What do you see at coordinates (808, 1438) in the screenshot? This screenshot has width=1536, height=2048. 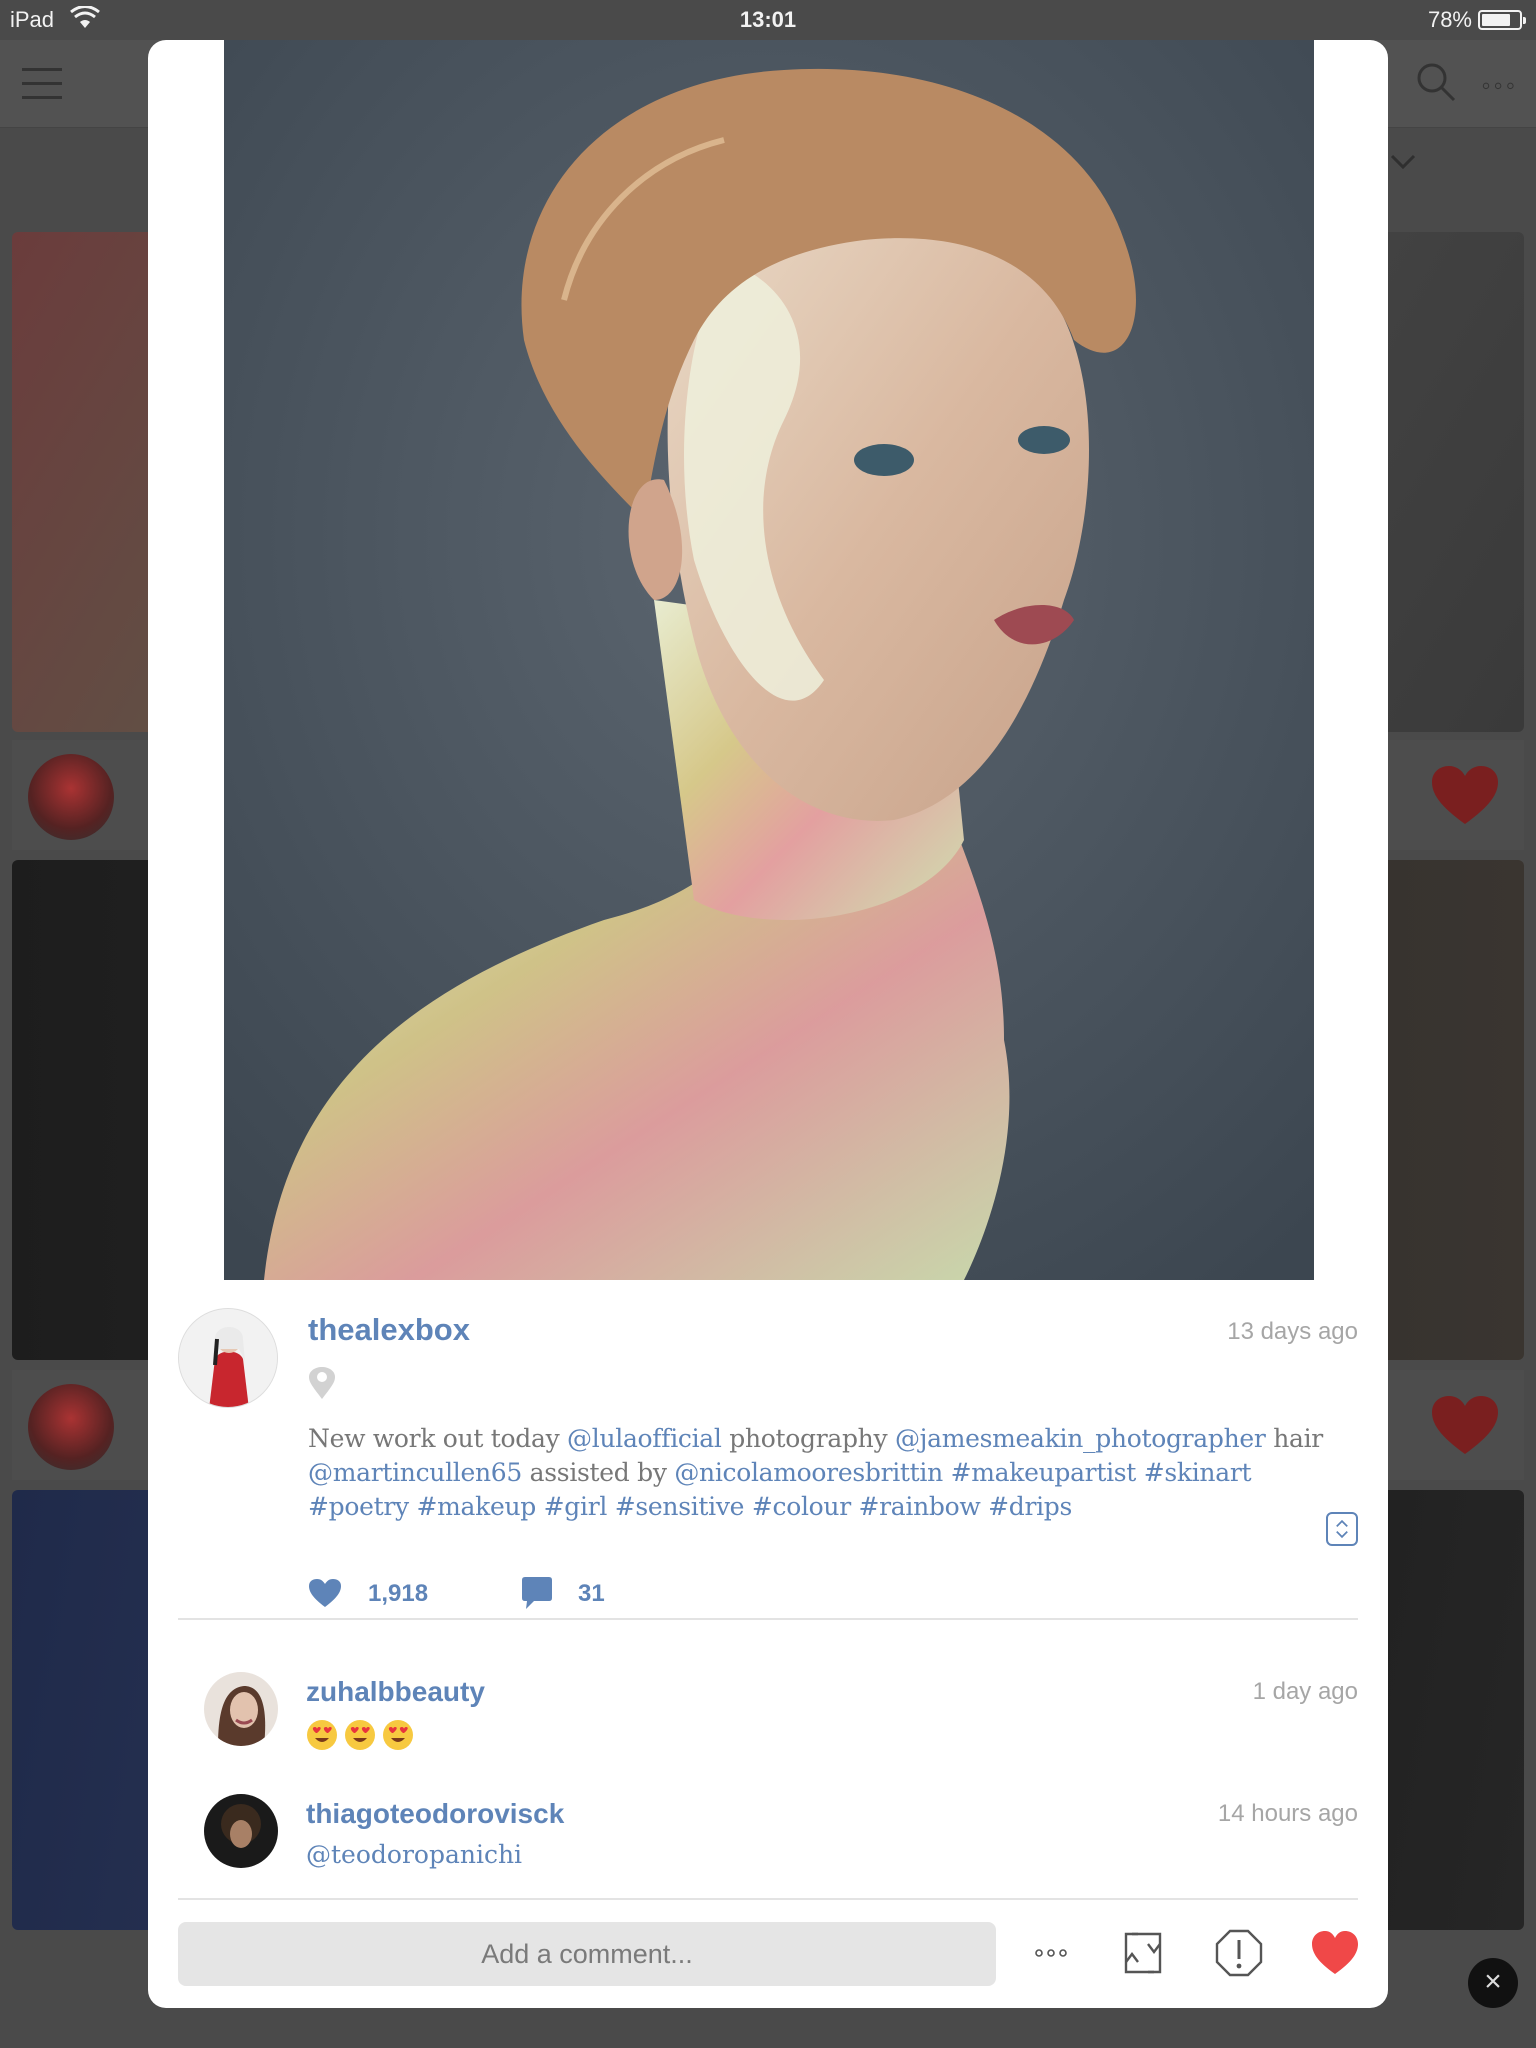 I see `caption-text: photography` at bounding box center [808, 1438].